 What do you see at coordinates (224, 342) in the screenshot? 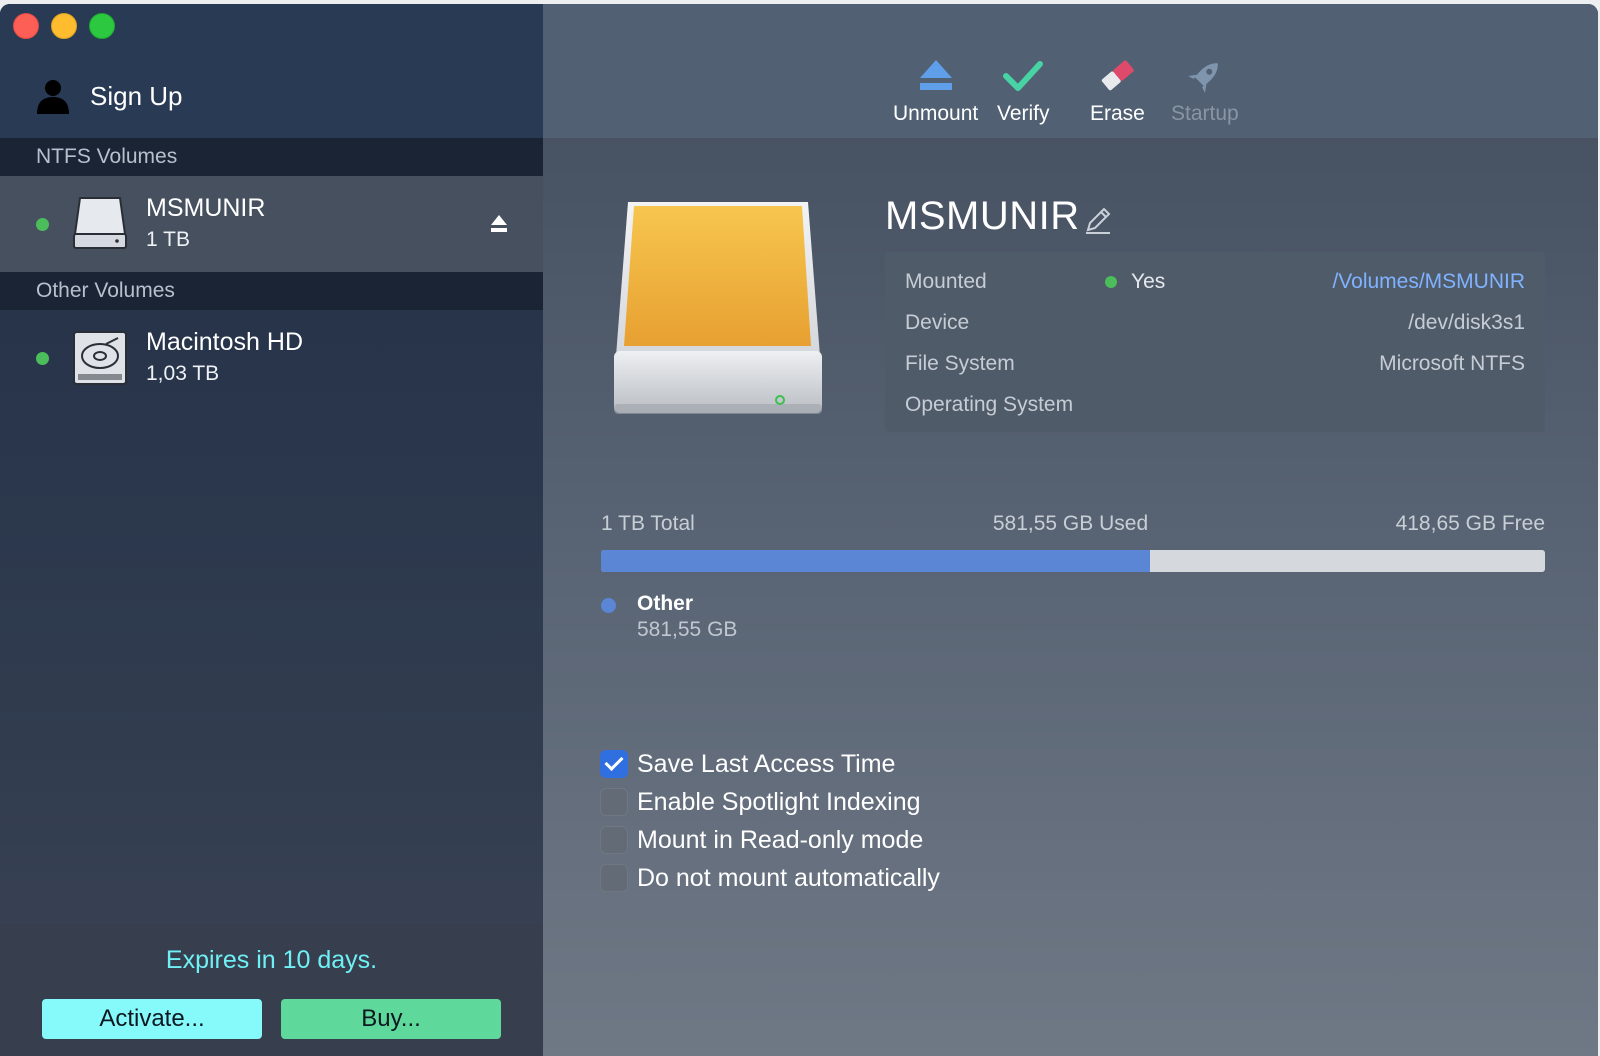
I see `volume-name: Macintosh HD` at bounding box center [224, 342].